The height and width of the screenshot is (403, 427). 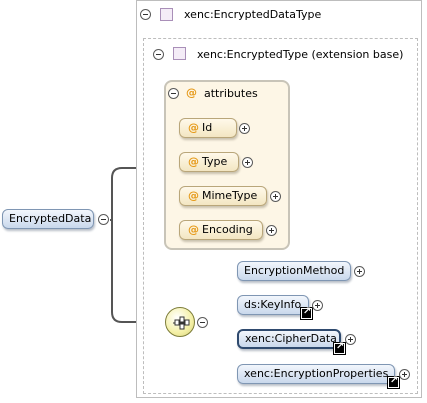 I want to click on attributes-group-label: attributes, so click(x=231, y=93).